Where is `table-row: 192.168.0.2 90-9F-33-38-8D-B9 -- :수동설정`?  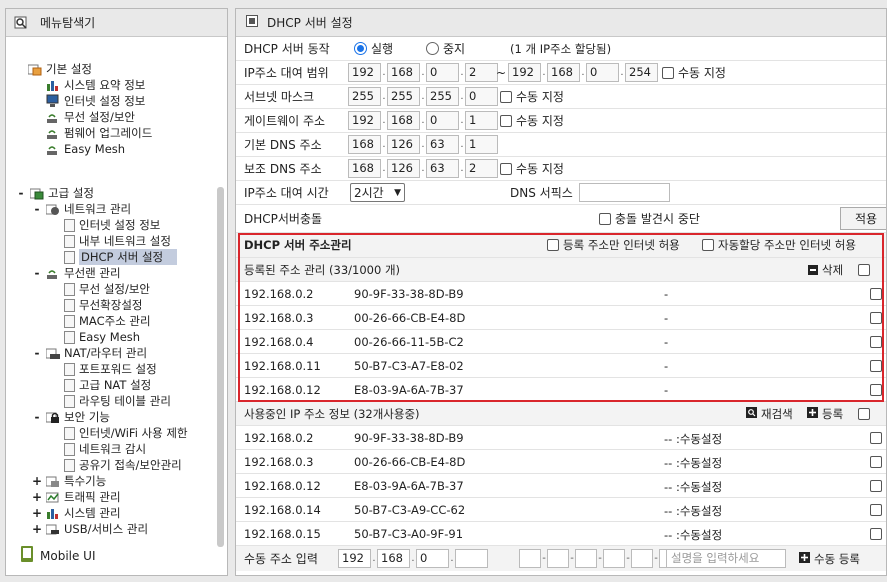
table-row: 192.168.0.2 90-9F-33-38-8D-B9 -- :수동설정 is located at coordinates (561, 438).